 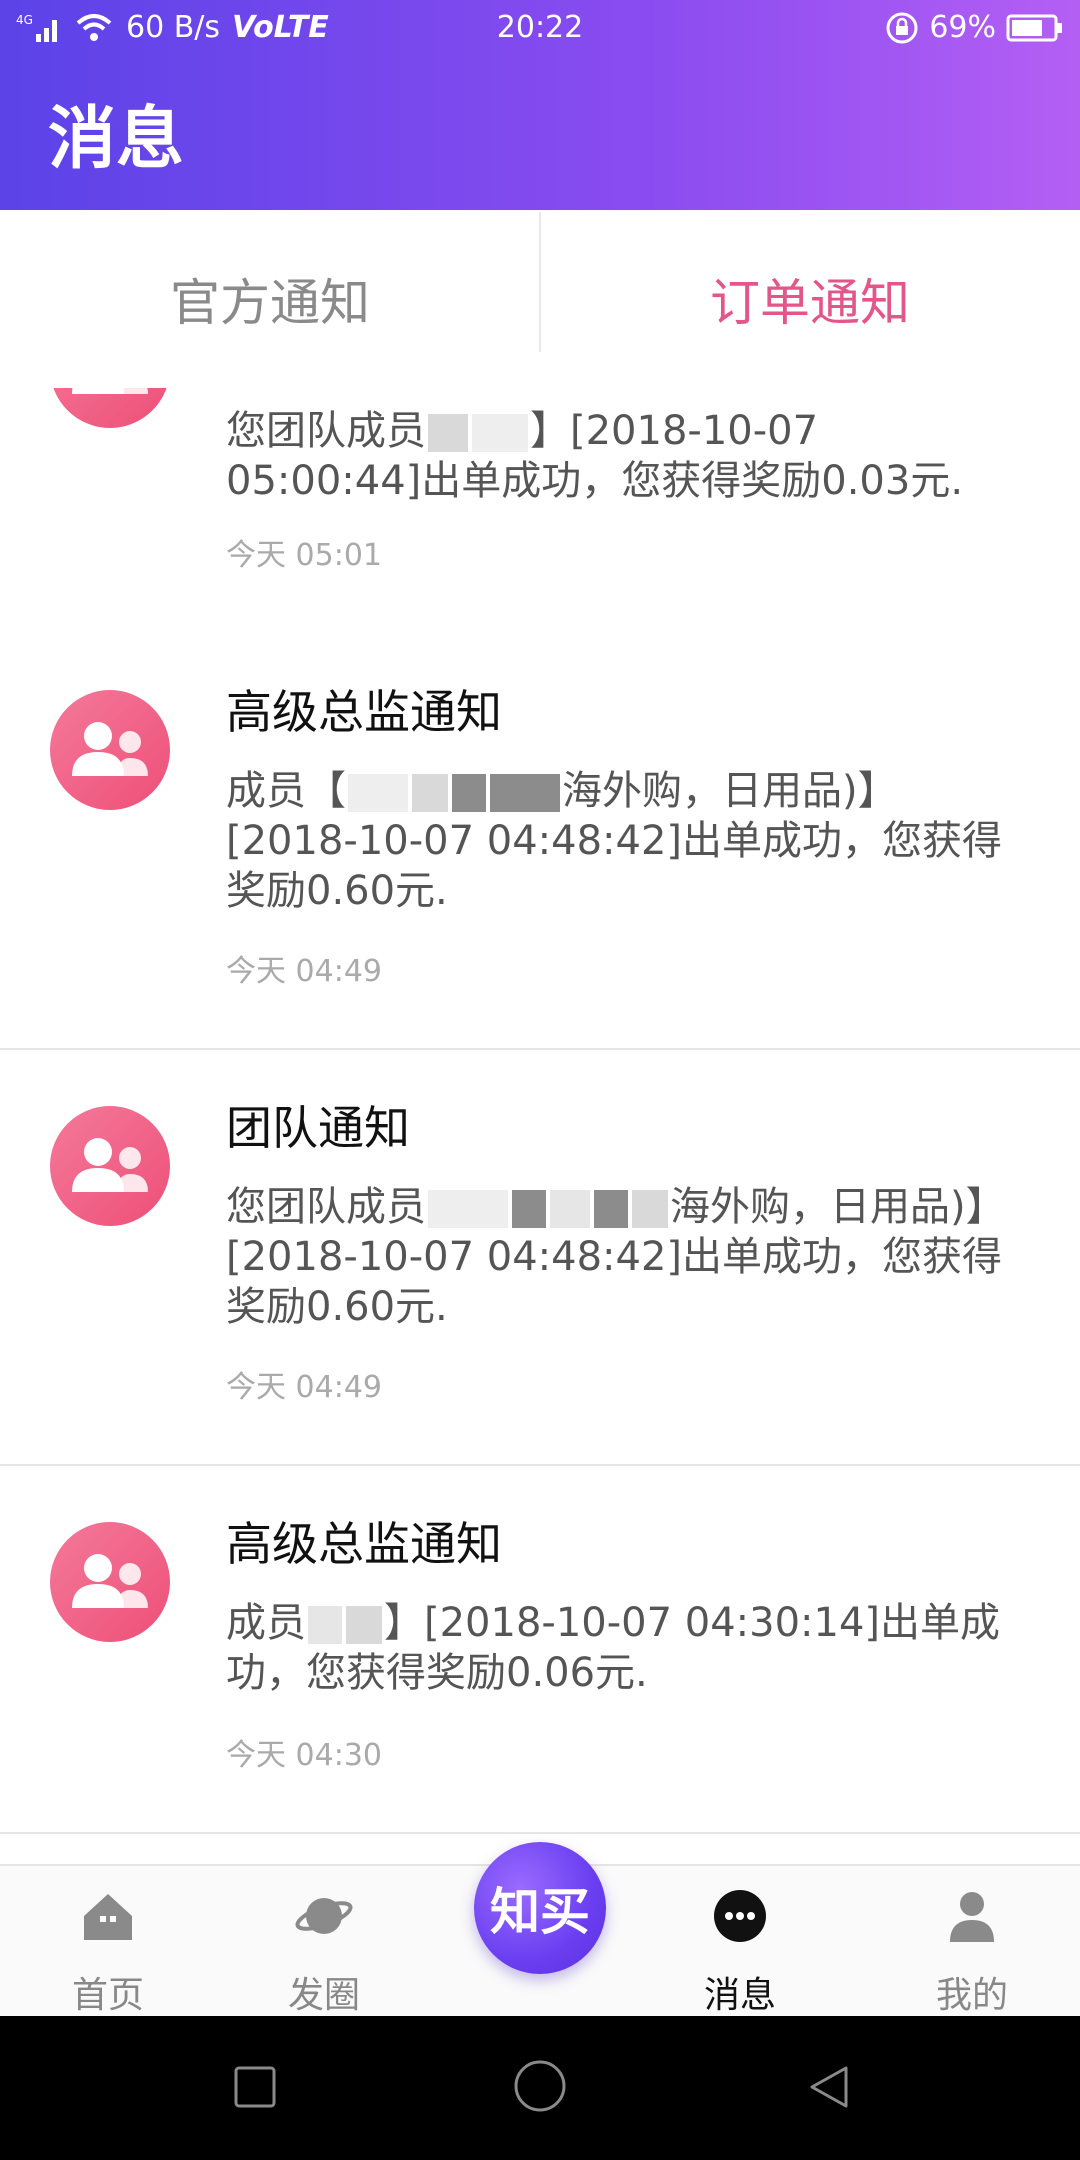 What do you see at coordinates (270, 299) in the screenshot?
I see `tab-official: 官方通知` at bounding box center [270, 299].